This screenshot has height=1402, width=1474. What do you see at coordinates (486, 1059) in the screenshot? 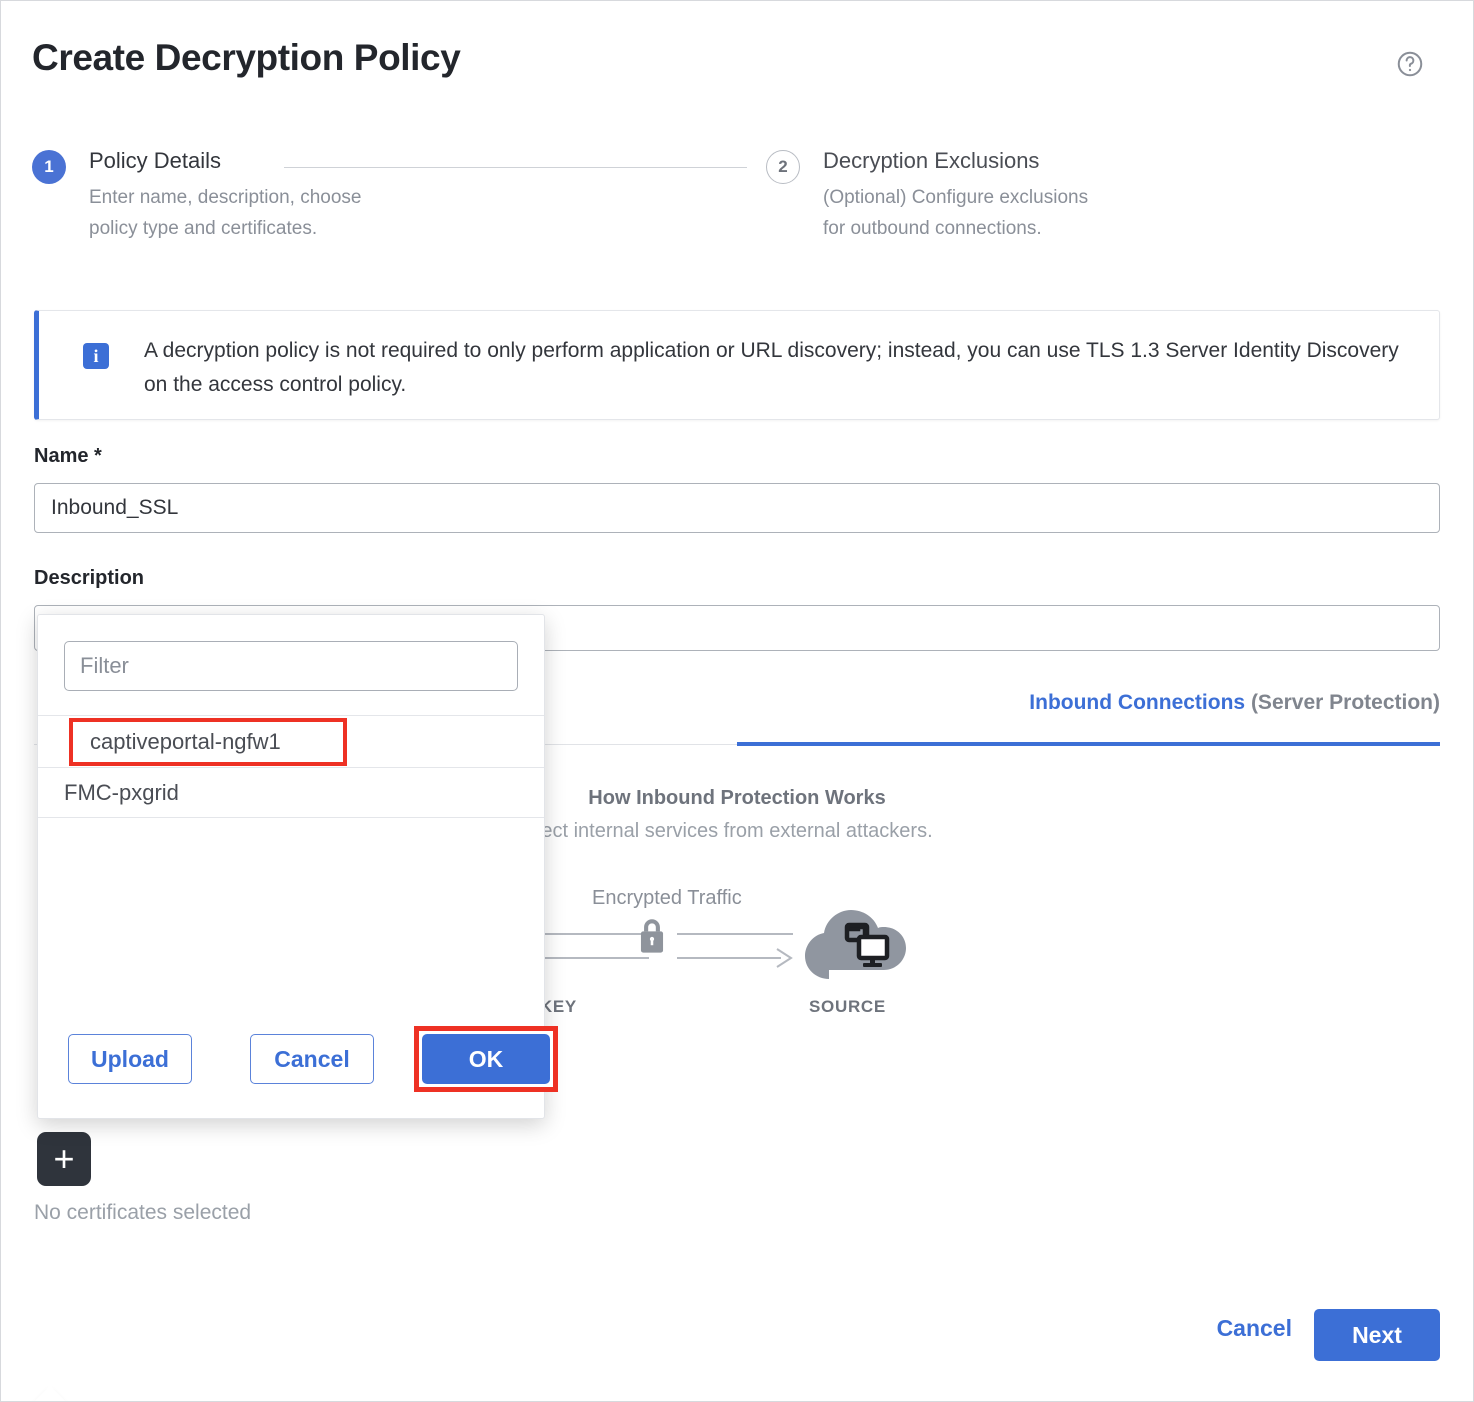
I see `ok-button: OK` at bounding box center [486, 1059].